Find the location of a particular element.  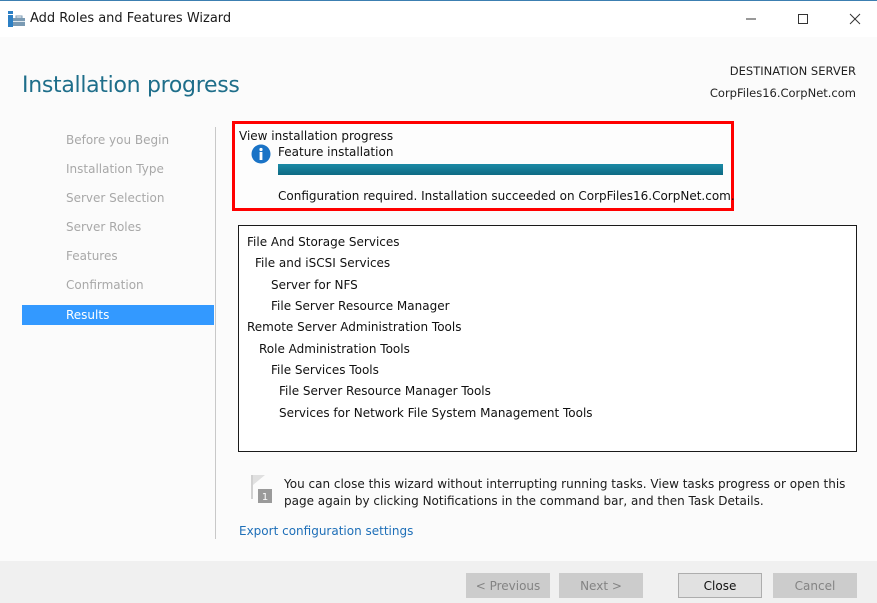

maximize-button is located at coordinates (803, 19).